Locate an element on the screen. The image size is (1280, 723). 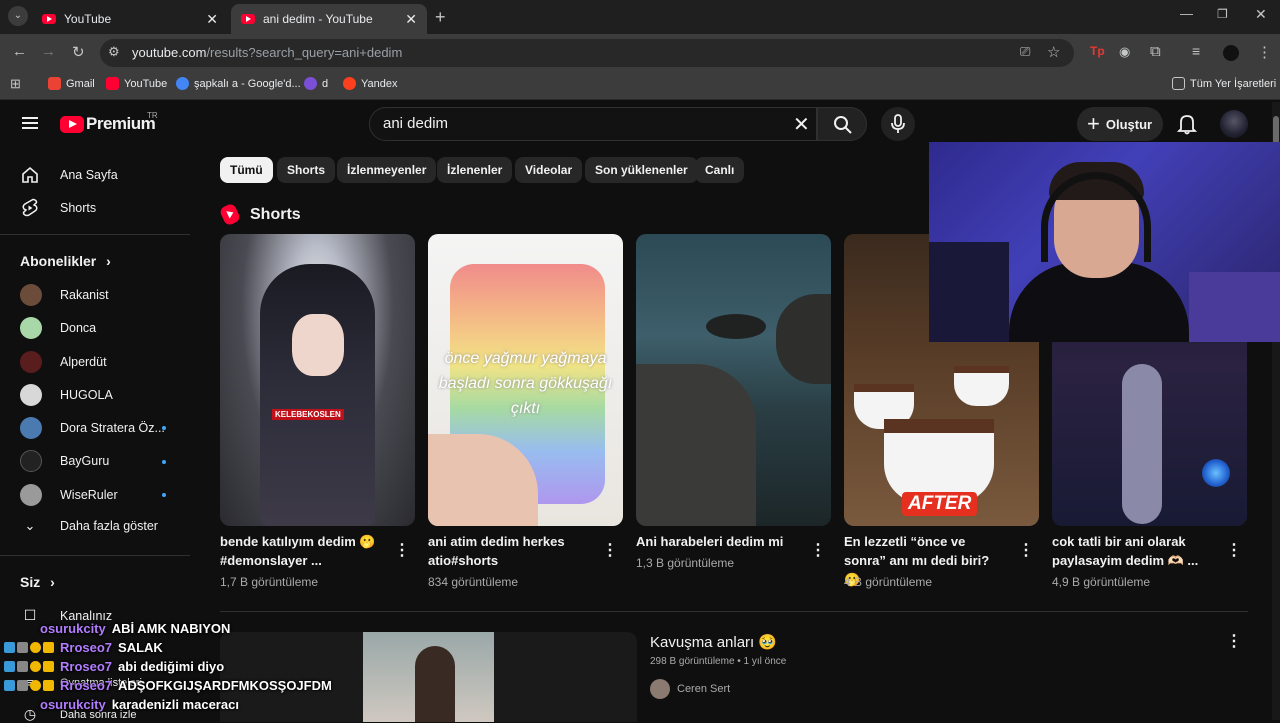
chip-shorts: Shorts is located at coordinates (306, 170).